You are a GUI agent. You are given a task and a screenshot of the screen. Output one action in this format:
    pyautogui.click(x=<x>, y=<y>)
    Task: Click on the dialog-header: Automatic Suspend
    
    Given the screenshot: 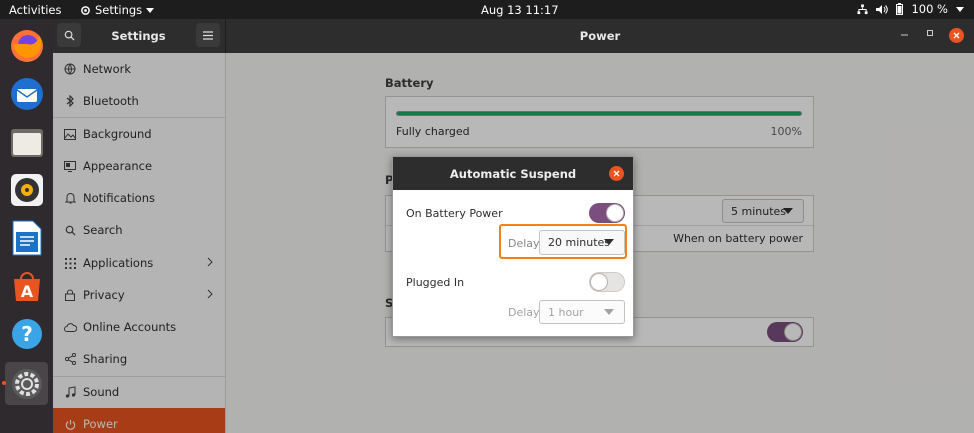 What is the action you would take?
    pyautogui.click(x=513, y=173)
    